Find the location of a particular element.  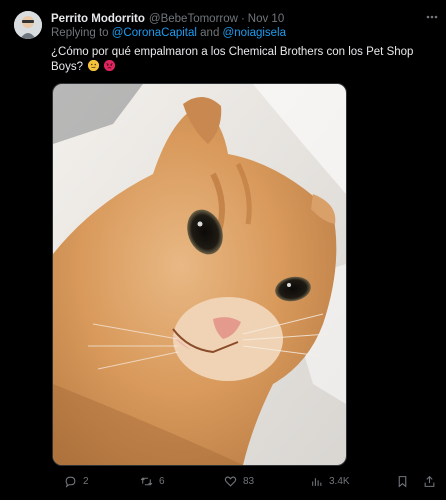

views-button: 3.4K is located at coordinates (330, 481).